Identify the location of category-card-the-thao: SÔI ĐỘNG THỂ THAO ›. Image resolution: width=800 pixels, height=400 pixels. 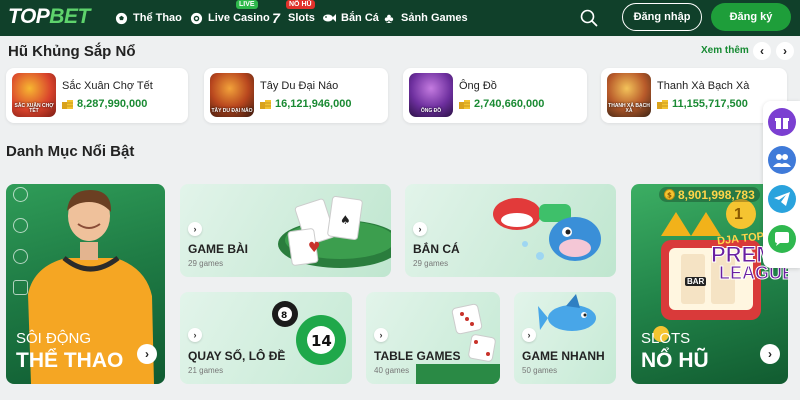
(85, 284).